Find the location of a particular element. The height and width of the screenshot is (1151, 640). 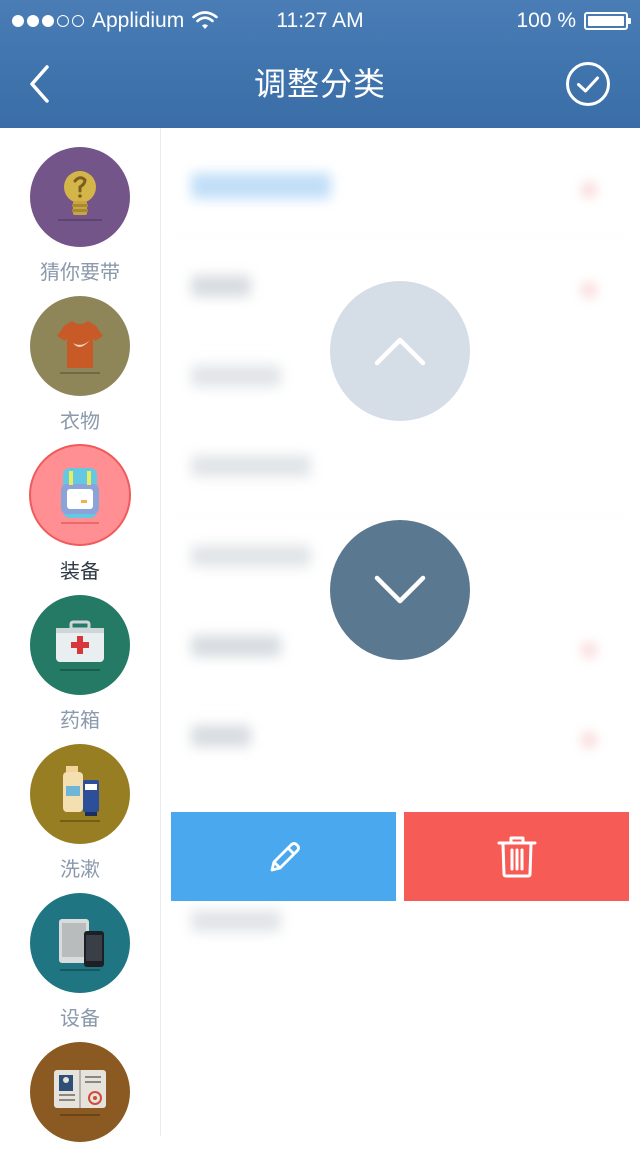

battery-info: 100 % is located at coordinates (573, 21).